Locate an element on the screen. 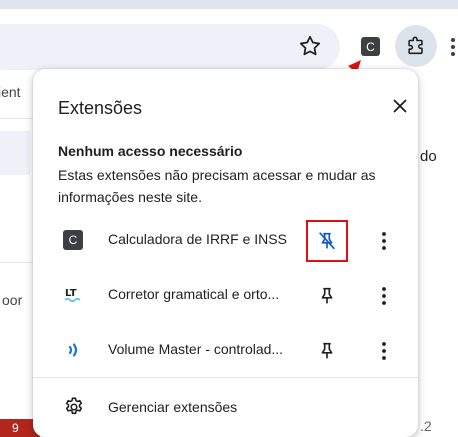 This screenshot has height=437, width=458. close-icon is located at coordinates (400, 106).